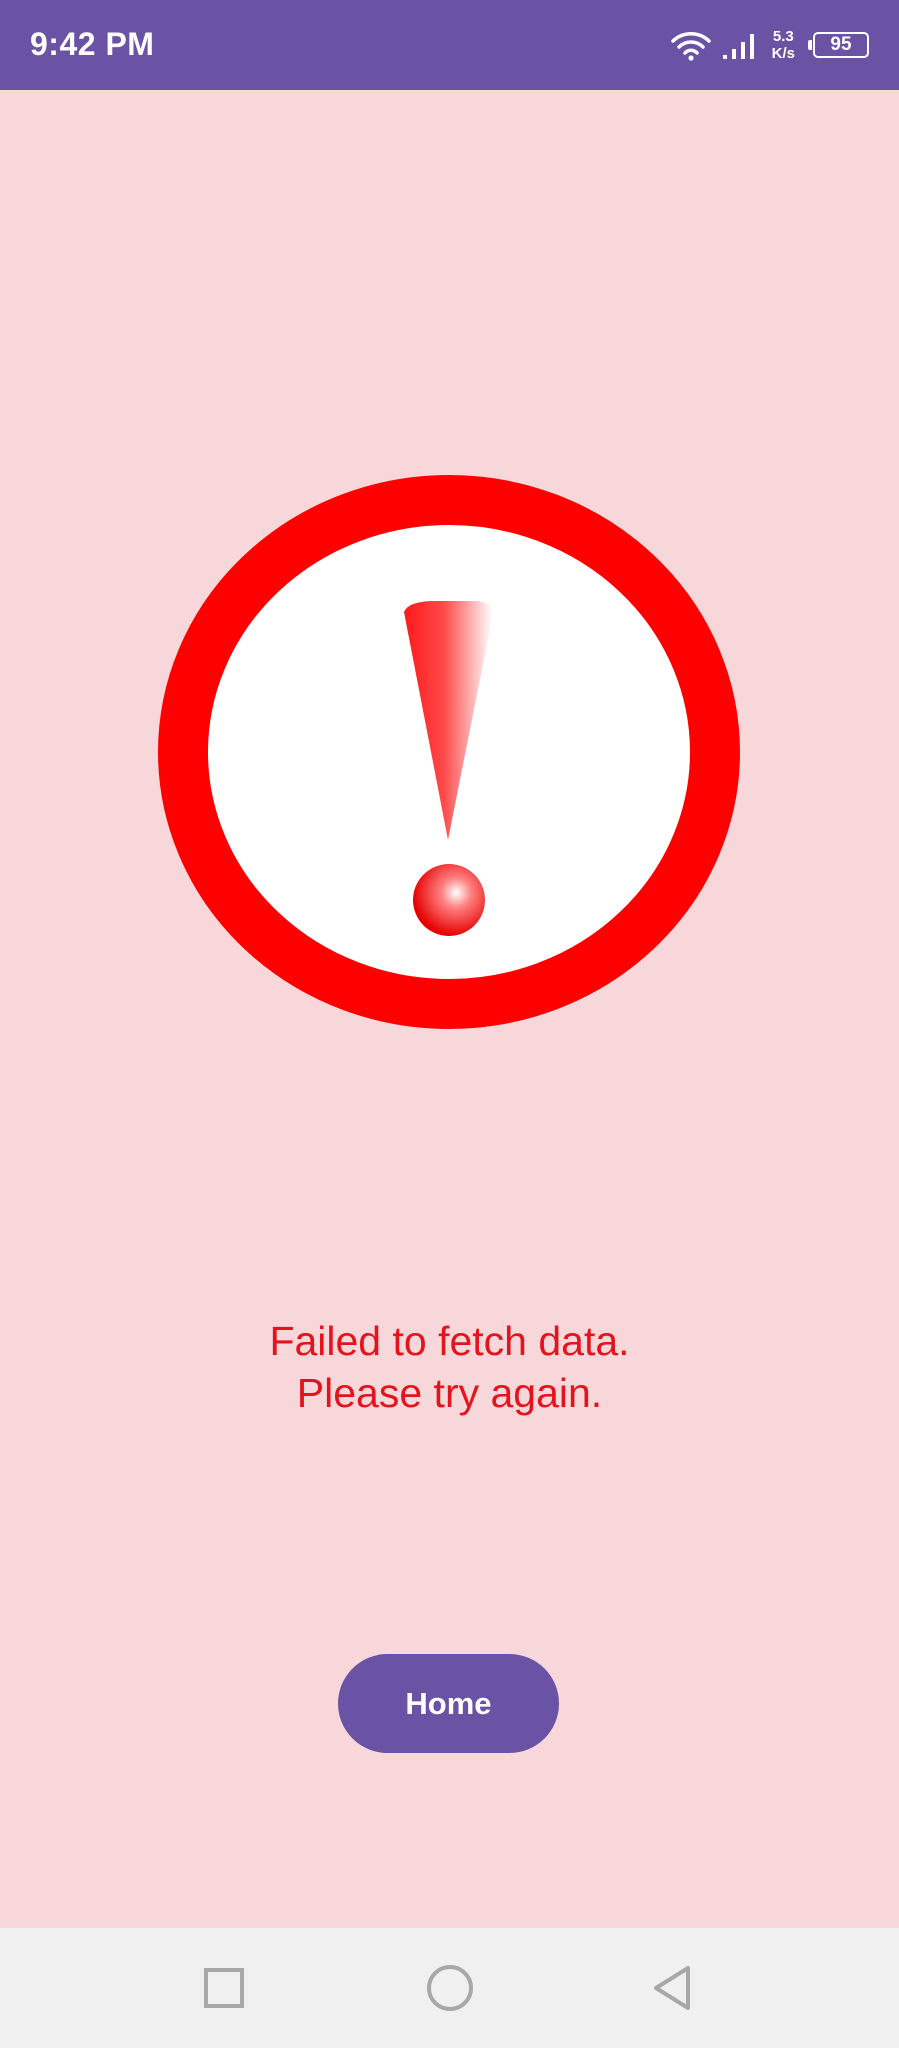 This screenshot has height=2048, width=899. I want to click on recents-button, so click(224, 1988).